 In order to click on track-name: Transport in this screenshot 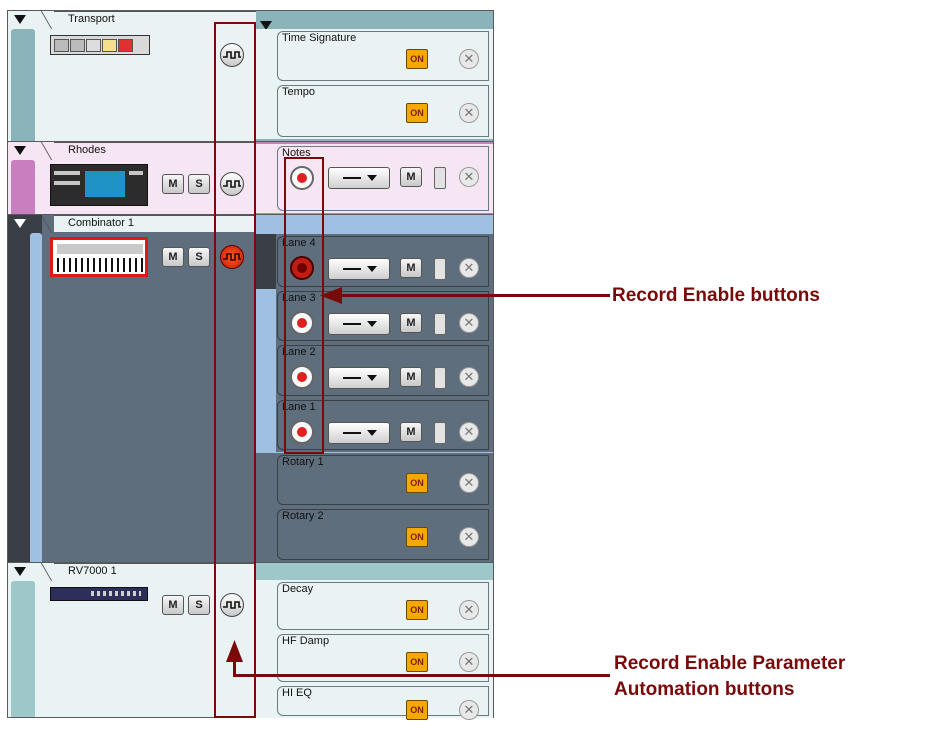, I will do `click(91, 19)`.